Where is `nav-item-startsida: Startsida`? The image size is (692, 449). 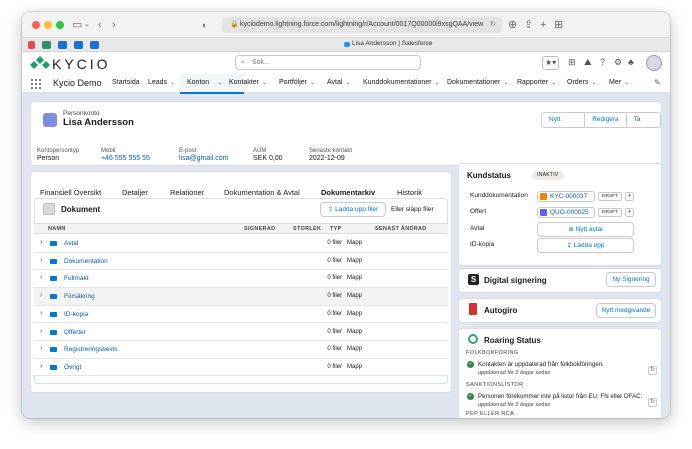
nav-item-startsida: Startsida is located at coordinates (126, 82).